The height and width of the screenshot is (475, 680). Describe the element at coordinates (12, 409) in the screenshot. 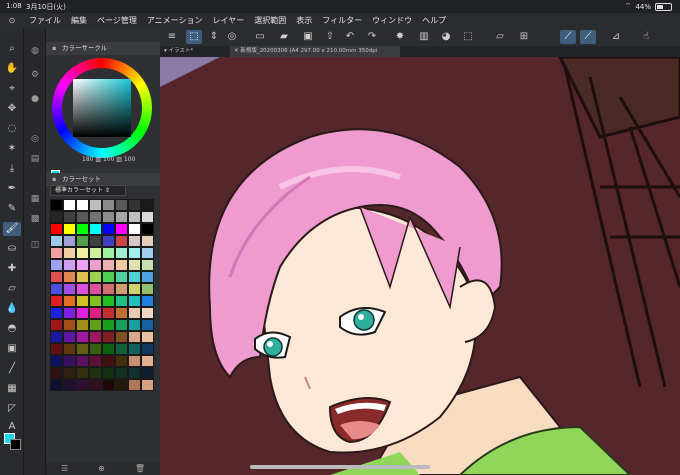

I see `ruler-icon: ◸` at that location.